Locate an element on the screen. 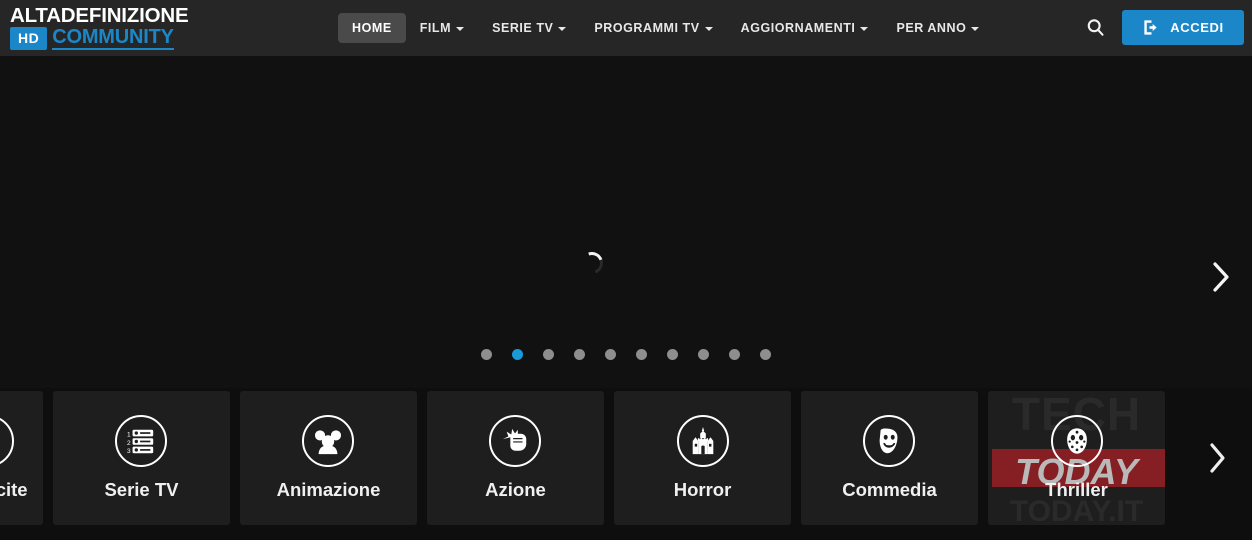 This screenshot has width=1252, height=540. loading-spinner-icon is located at coordinates (592, 263).